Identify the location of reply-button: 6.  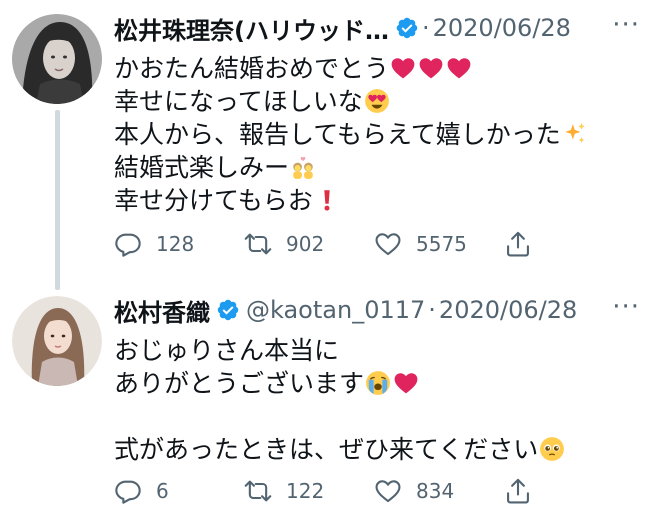
(179, 491).